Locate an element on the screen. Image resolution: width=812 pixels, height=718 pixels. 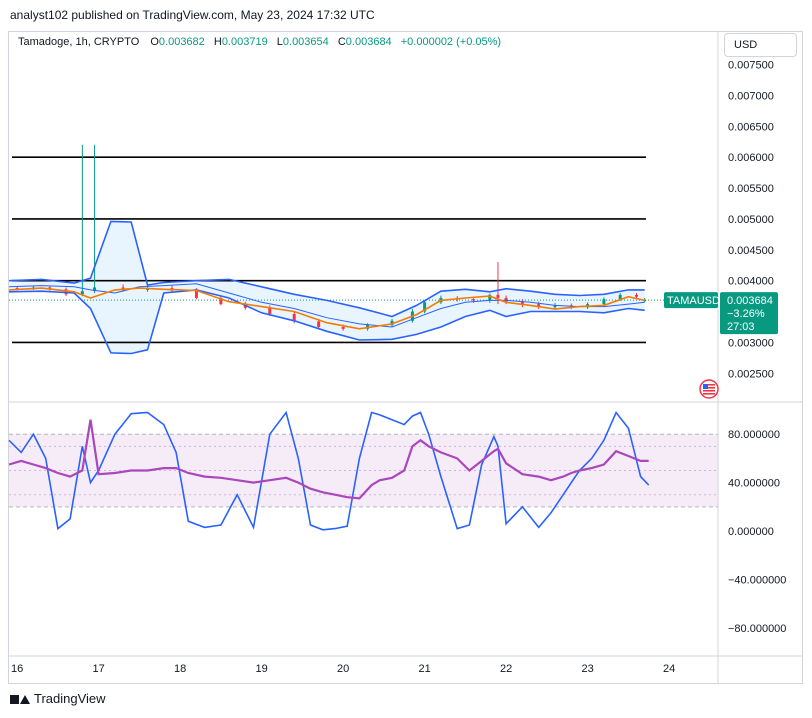
tradingview-logo-icon is located at coordinates (20, 699).